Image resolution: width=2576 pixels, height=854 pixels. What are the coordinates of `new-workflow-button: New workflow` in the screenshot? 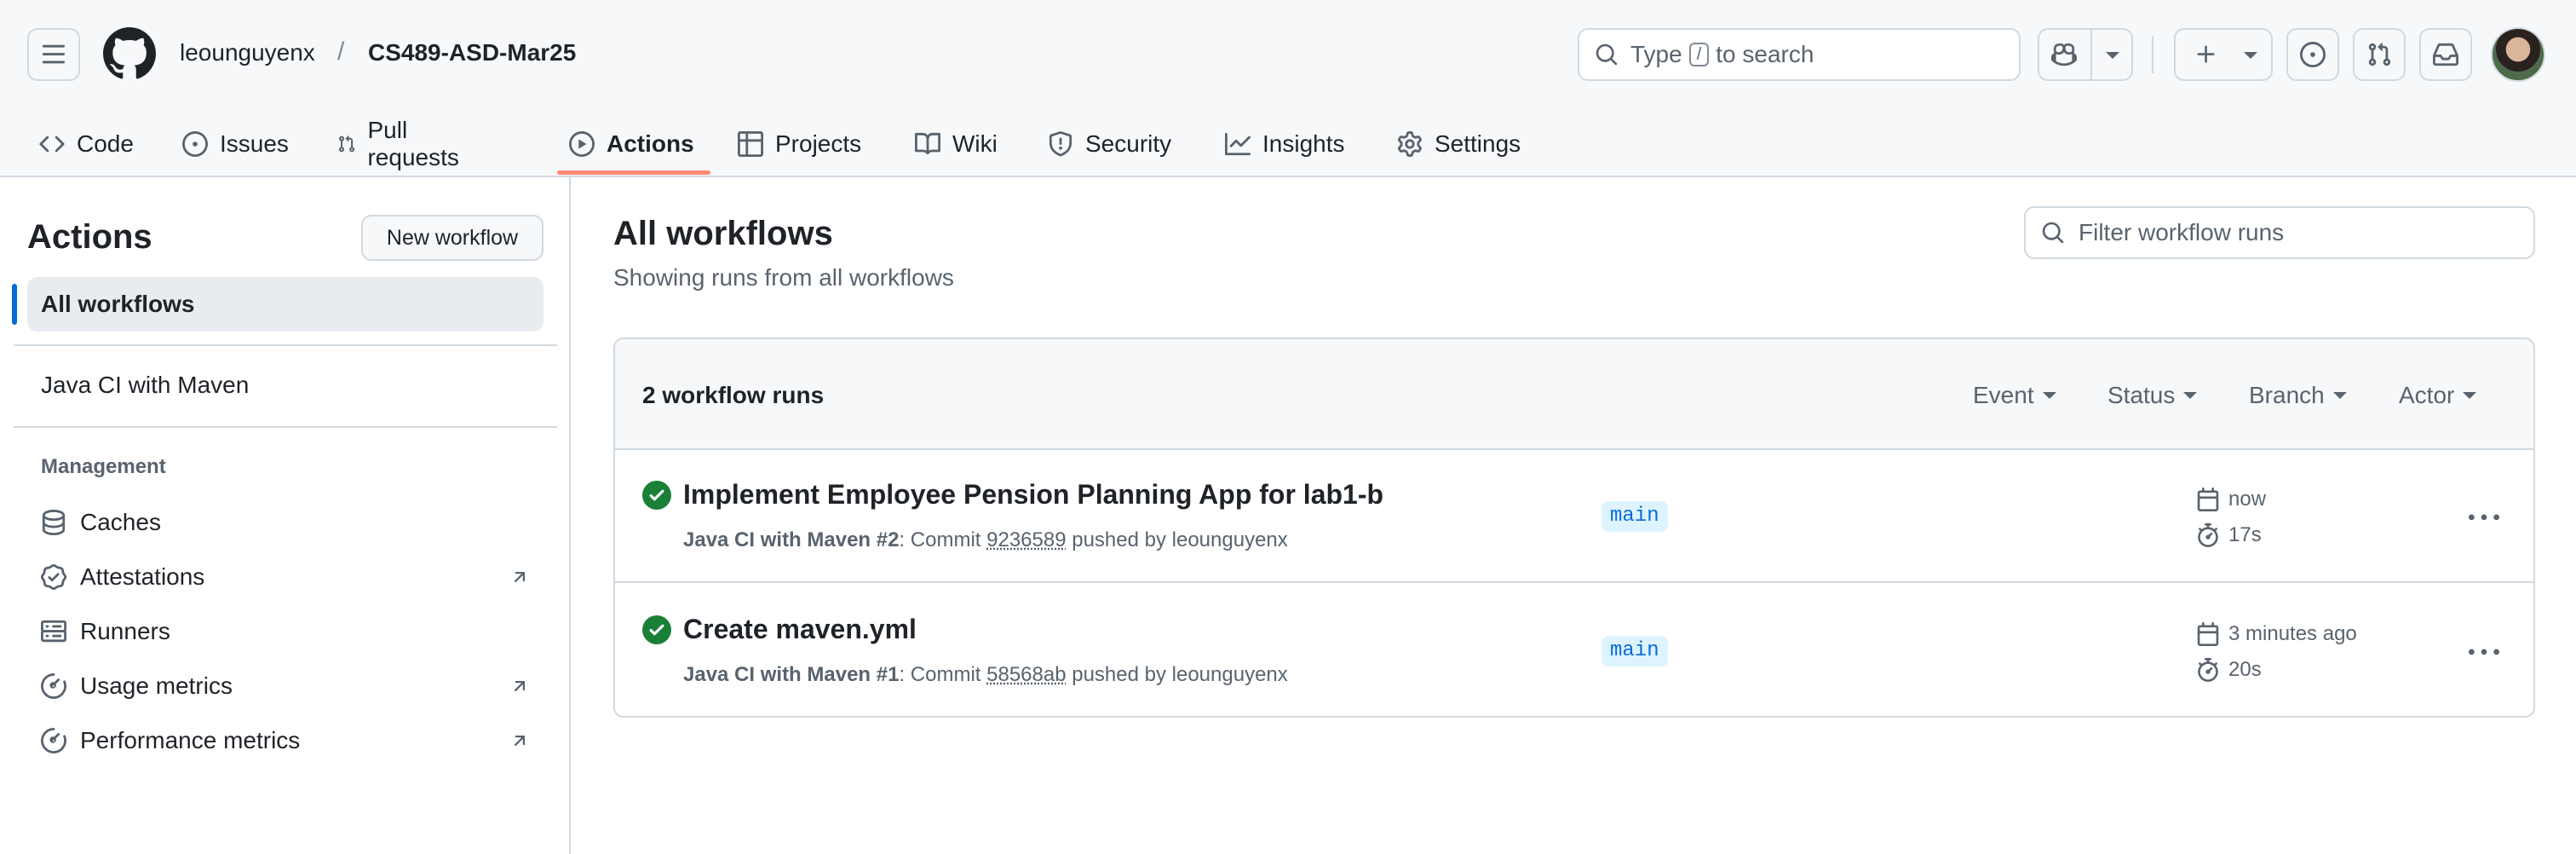 It's located at (452, 238).